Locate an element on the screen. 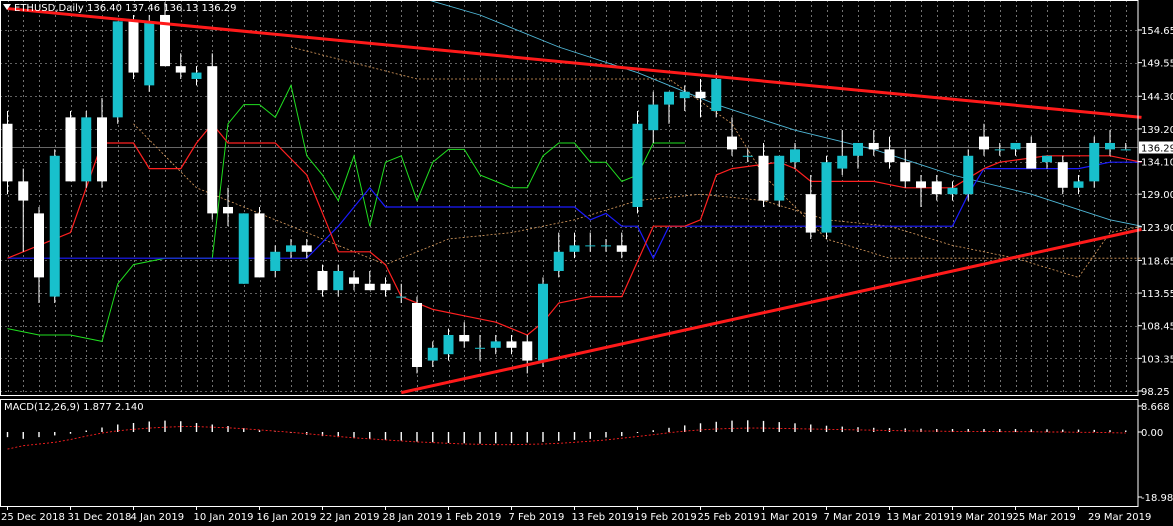 This screenshot has height=526, width=1173. macd-signal-line is located at coordinates (566, 438).